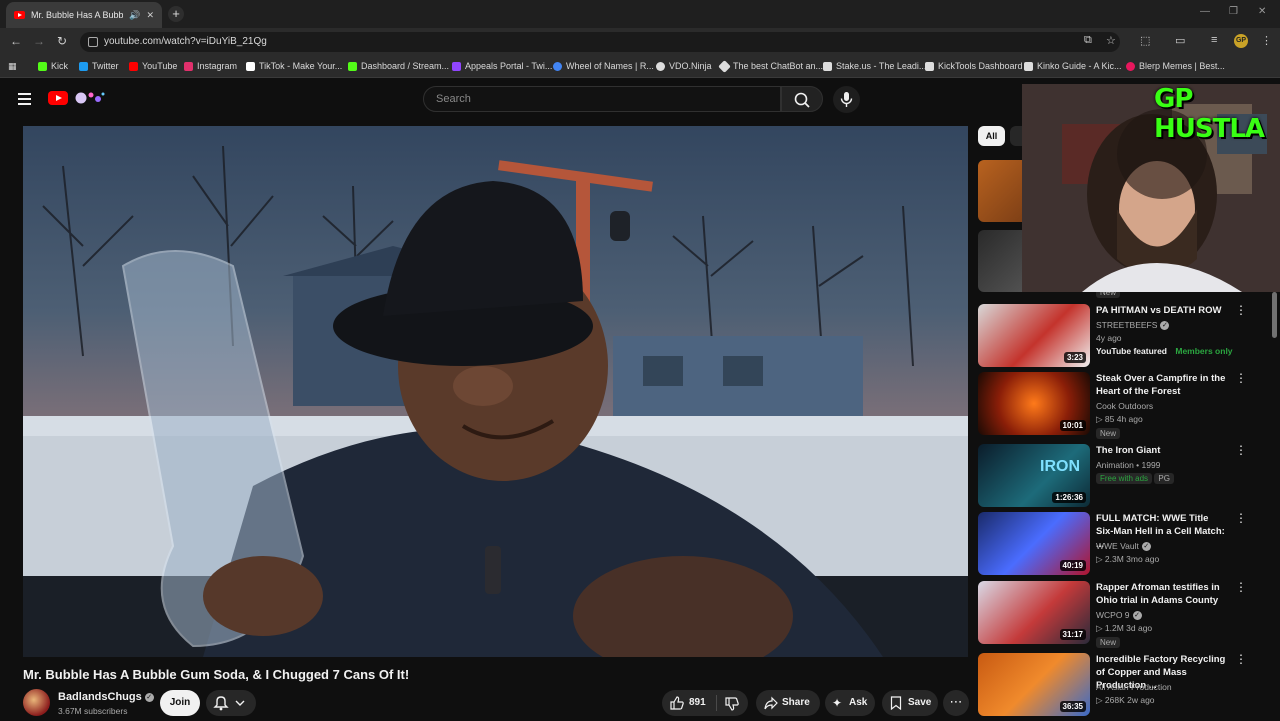 The image size is (1280, 721). Describe the element at coordinates (36, 702) in the screenshot. I see `channel-avatar` at that location.